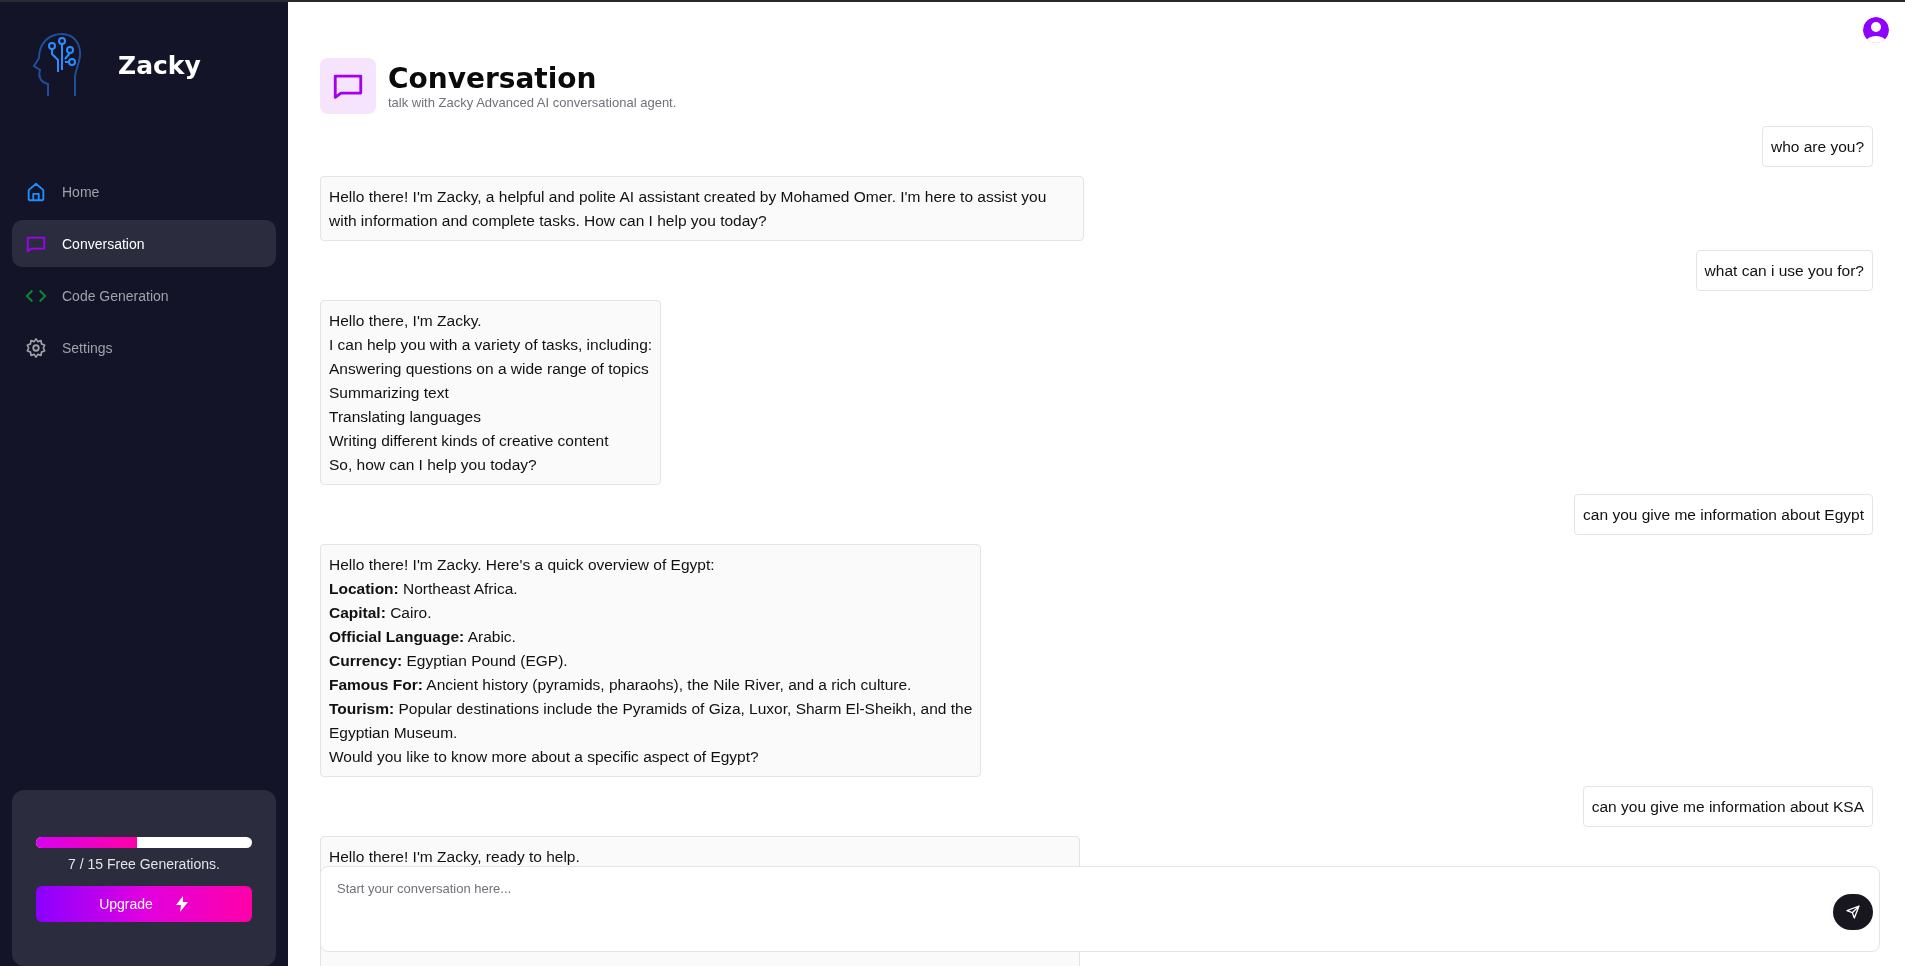 This screenshot has width=1905, height=966. Describe the element at coordinates (1876, 30) in the screenshot. I see `user-avatar-icon` at that location.